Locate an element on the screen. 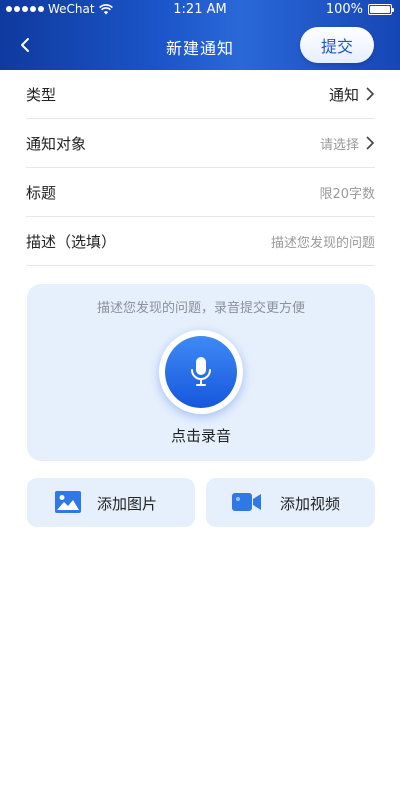  recipient-placeholder: 请选择 is located at coordinates (339, 145).